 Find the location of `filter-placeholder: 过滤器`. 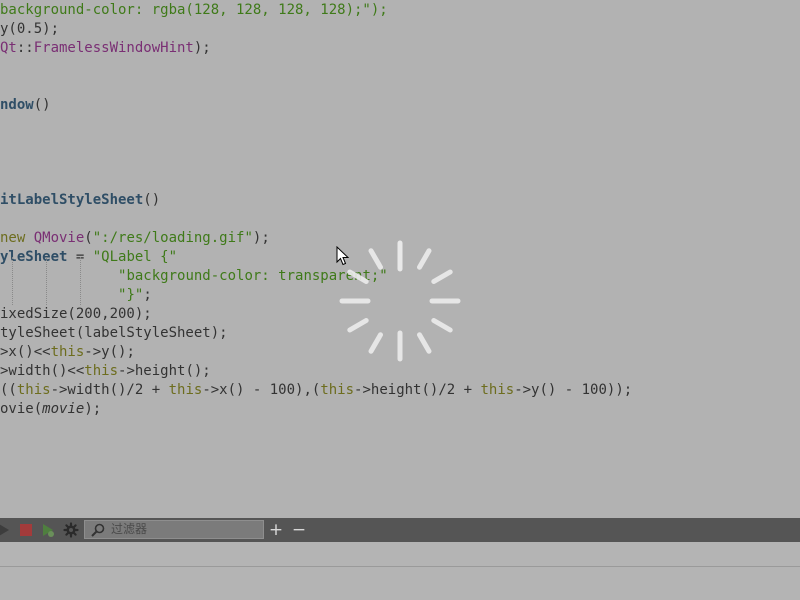

filter-placeholder: 过滤器 is located at coordinates (129, 529).